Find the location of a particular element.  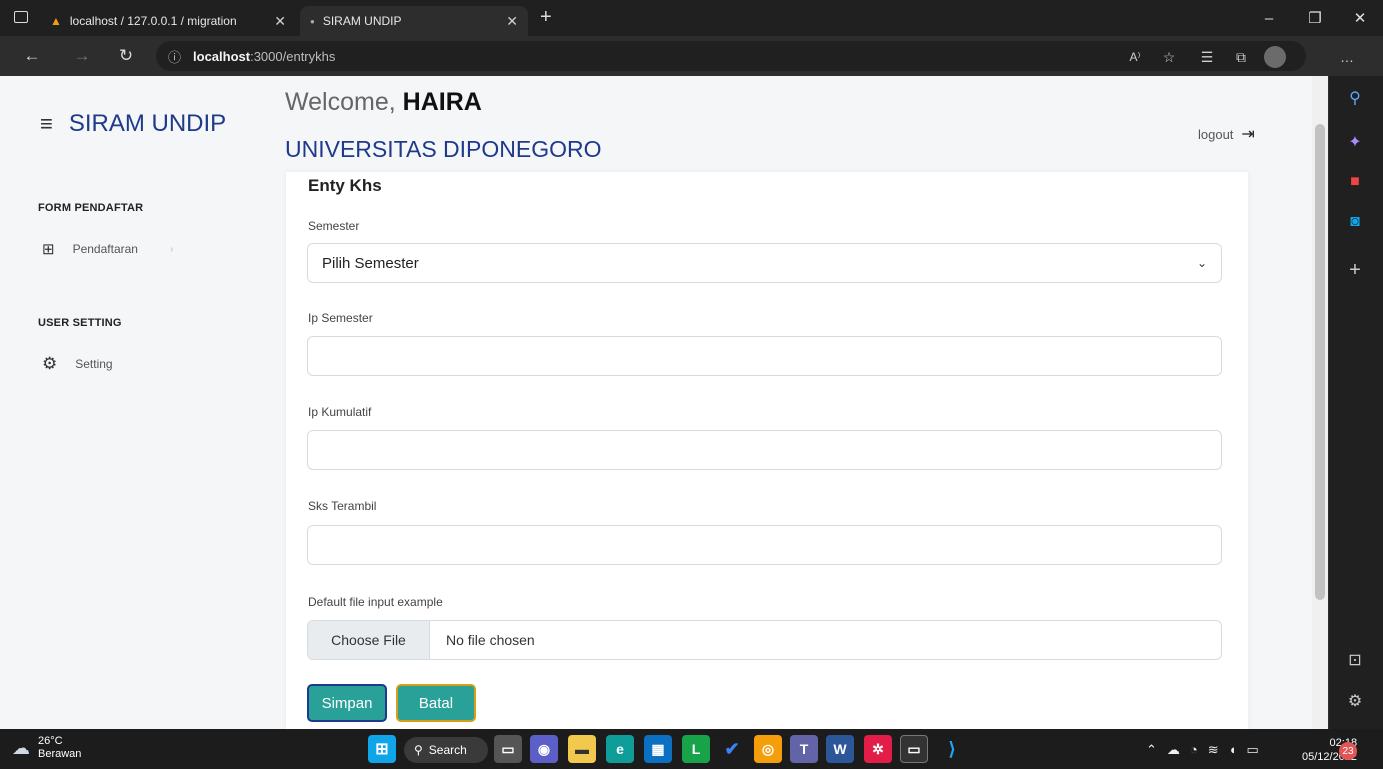

volume-icon: ◖ is located at coordinates (1233, 750).